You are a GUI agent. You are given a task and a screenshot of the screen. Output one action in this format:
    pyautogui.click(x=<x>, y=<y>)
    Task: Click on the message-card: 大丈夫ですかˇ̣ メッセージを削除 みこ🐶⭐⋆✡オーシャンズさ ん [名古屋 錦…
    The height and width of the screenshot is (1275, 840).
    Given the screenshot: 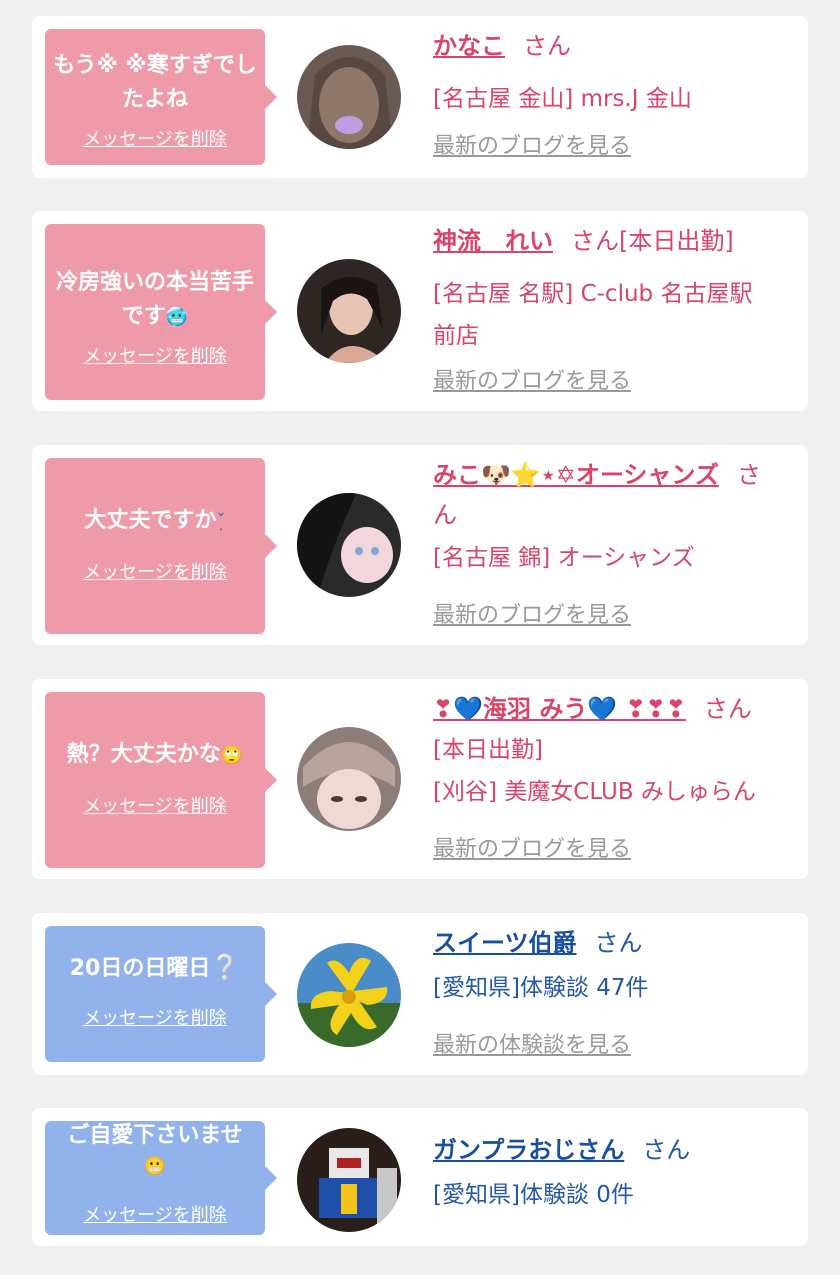 What is the action you would take?
    pyautogui.click(x=420, y=545)
    